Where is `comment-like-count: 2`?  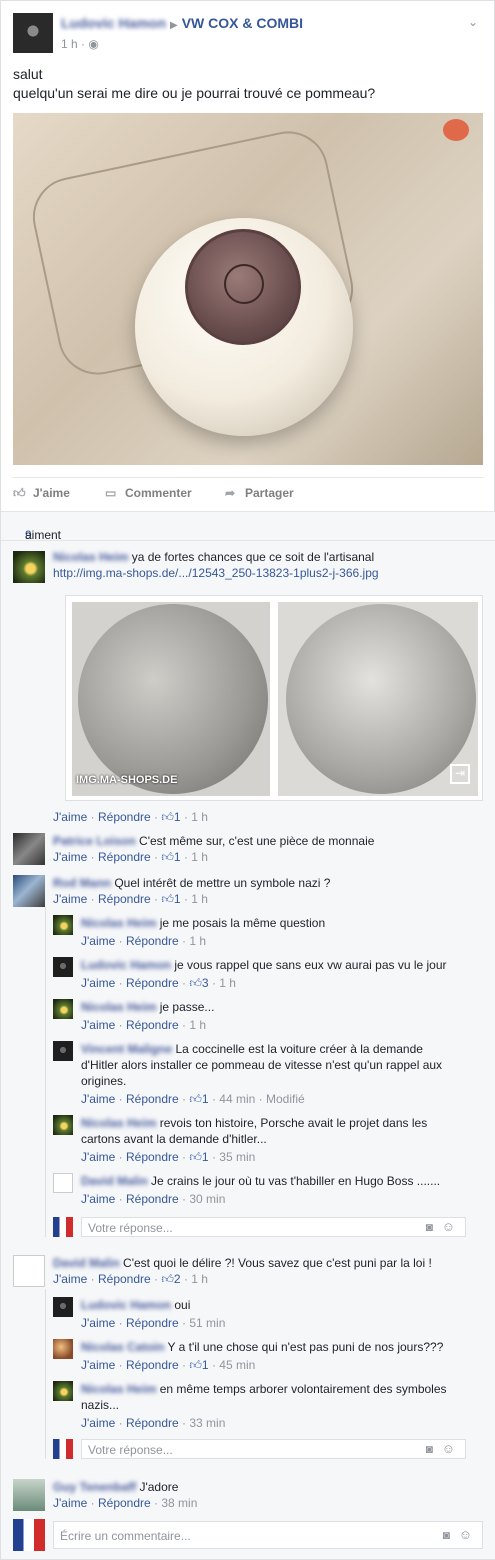 comment-like-count: 2 is located at coordinates (177, 1279).